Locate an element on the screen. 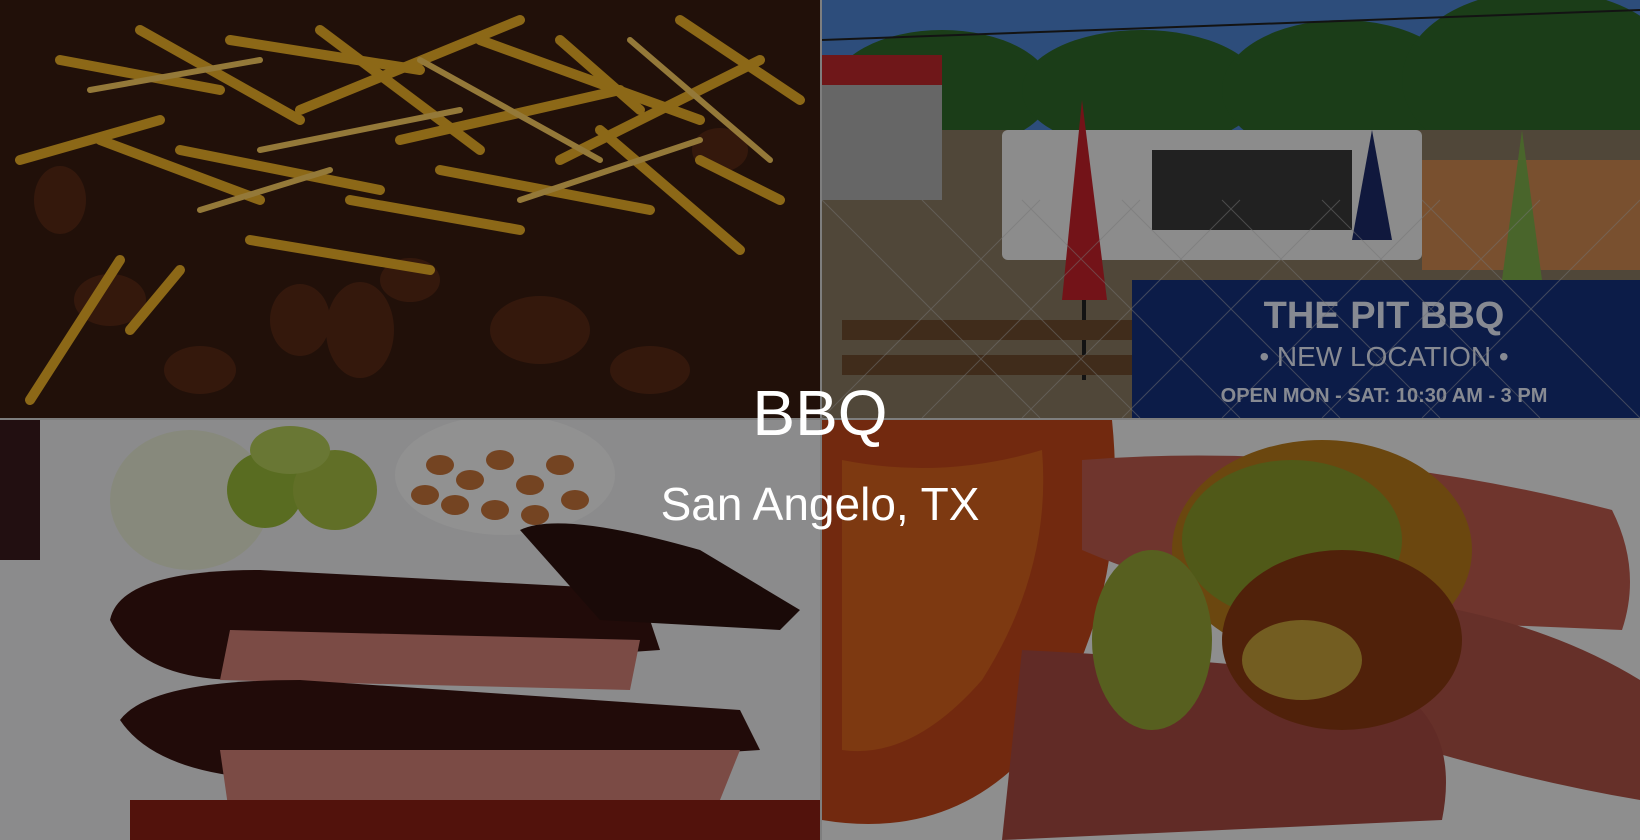 The image size is (1640, 840). page-title: BBQ is located at coordinates (820, 413).